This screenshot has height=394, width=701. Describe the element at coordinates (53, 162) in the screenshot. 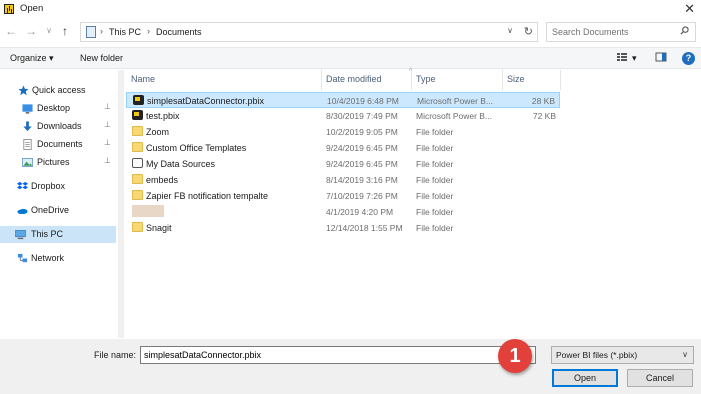

I see `sidebar-item-label: Pictures` at that location.